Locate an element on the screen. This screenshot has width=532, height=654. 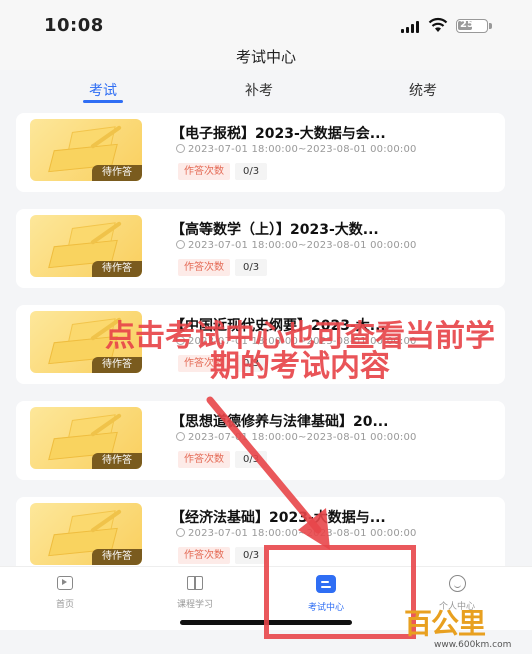
home-icon is located at coordinates (65, 583).